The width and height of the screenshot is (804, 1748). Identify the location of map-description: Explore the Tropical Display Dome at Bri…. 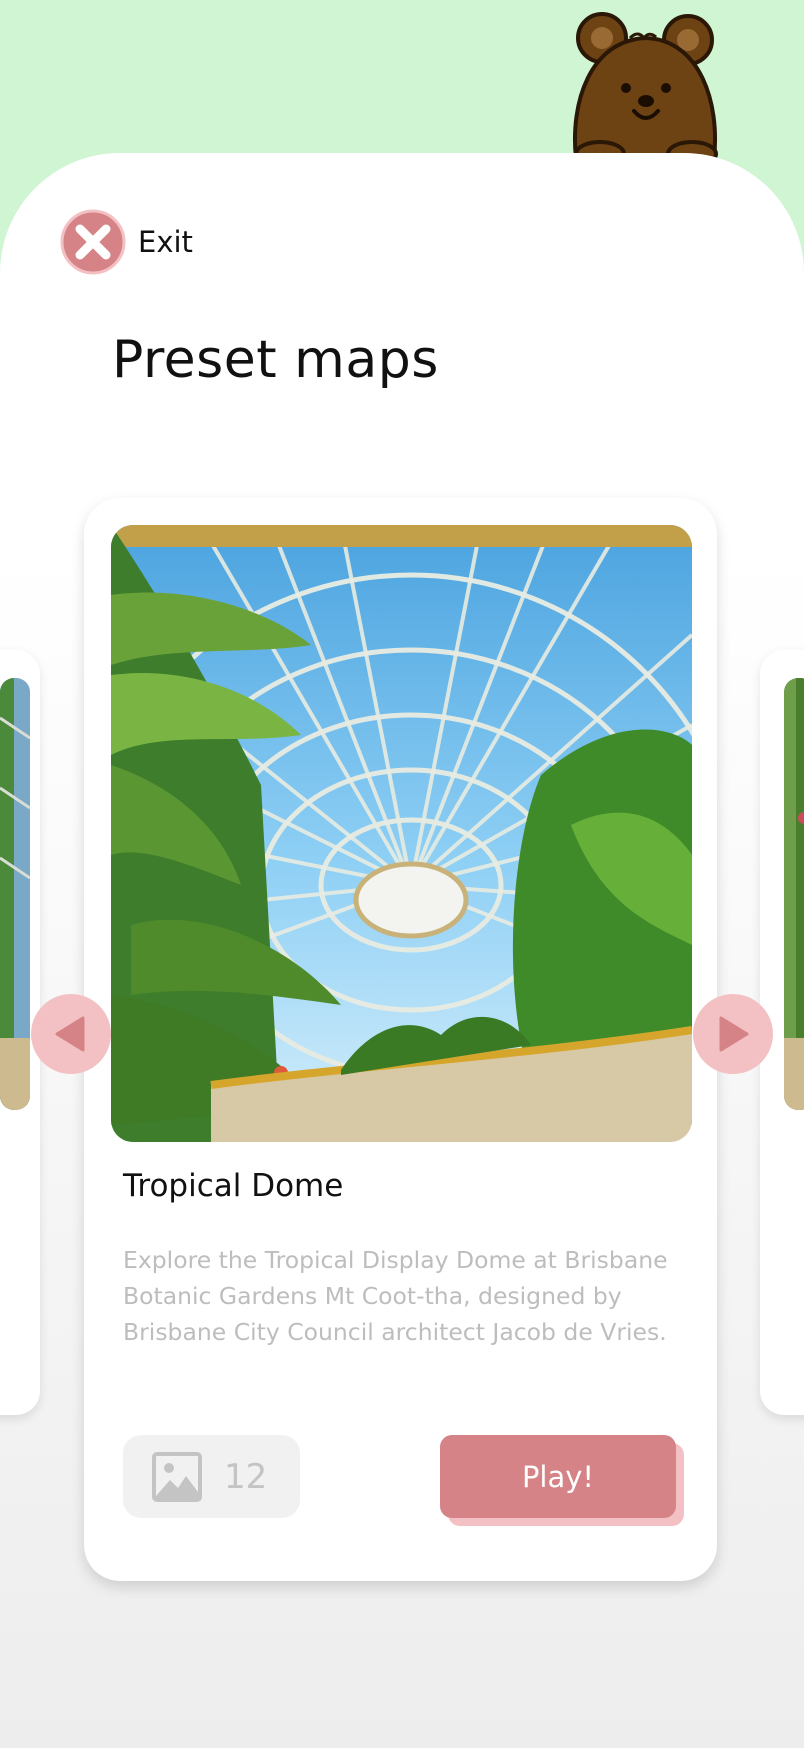
(395, 1296).